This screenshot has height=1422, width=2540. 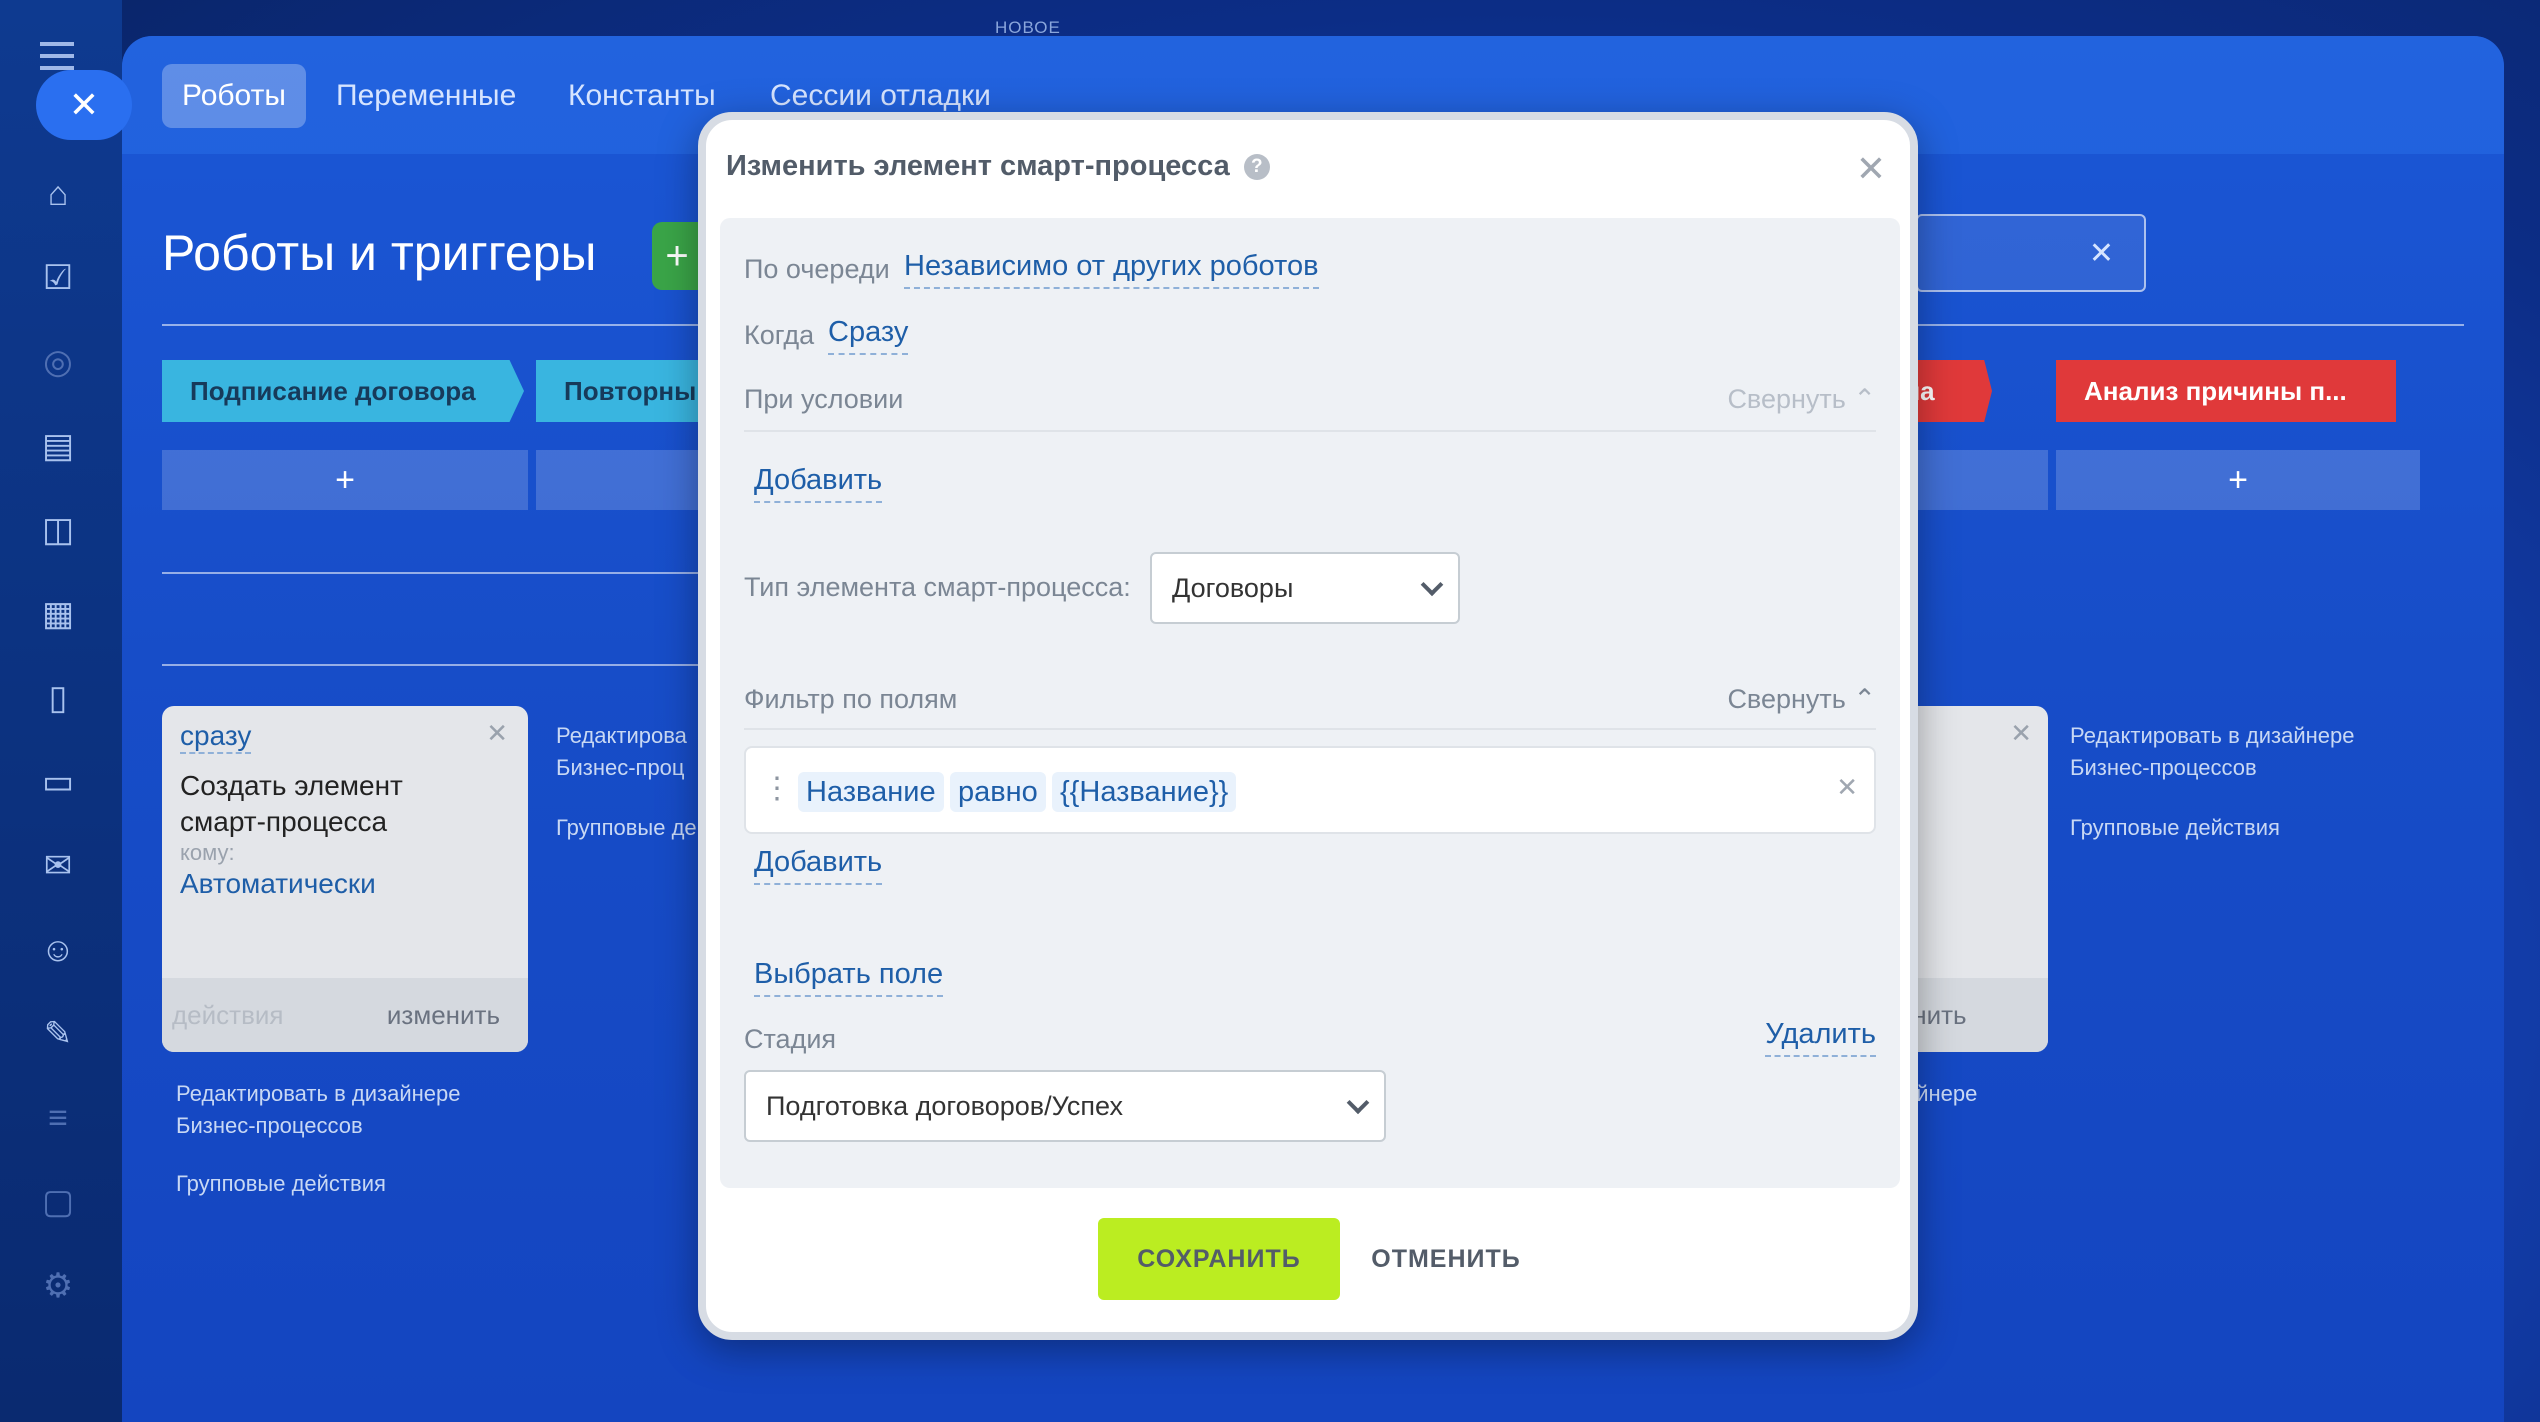 I want to click on remove-filter-icon: ✕, so click(x=1847, y=787).